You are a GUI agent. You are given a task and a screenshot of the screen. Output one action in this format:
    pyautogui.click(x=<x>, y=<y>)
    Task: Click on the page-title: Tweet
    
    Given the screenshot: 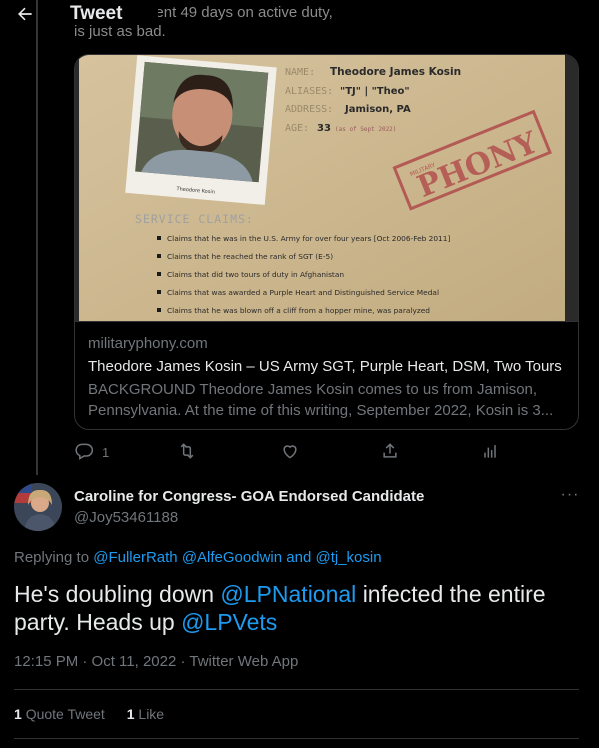 What is the action you would take?
    pyautogui.click(x=96, y=13)
    